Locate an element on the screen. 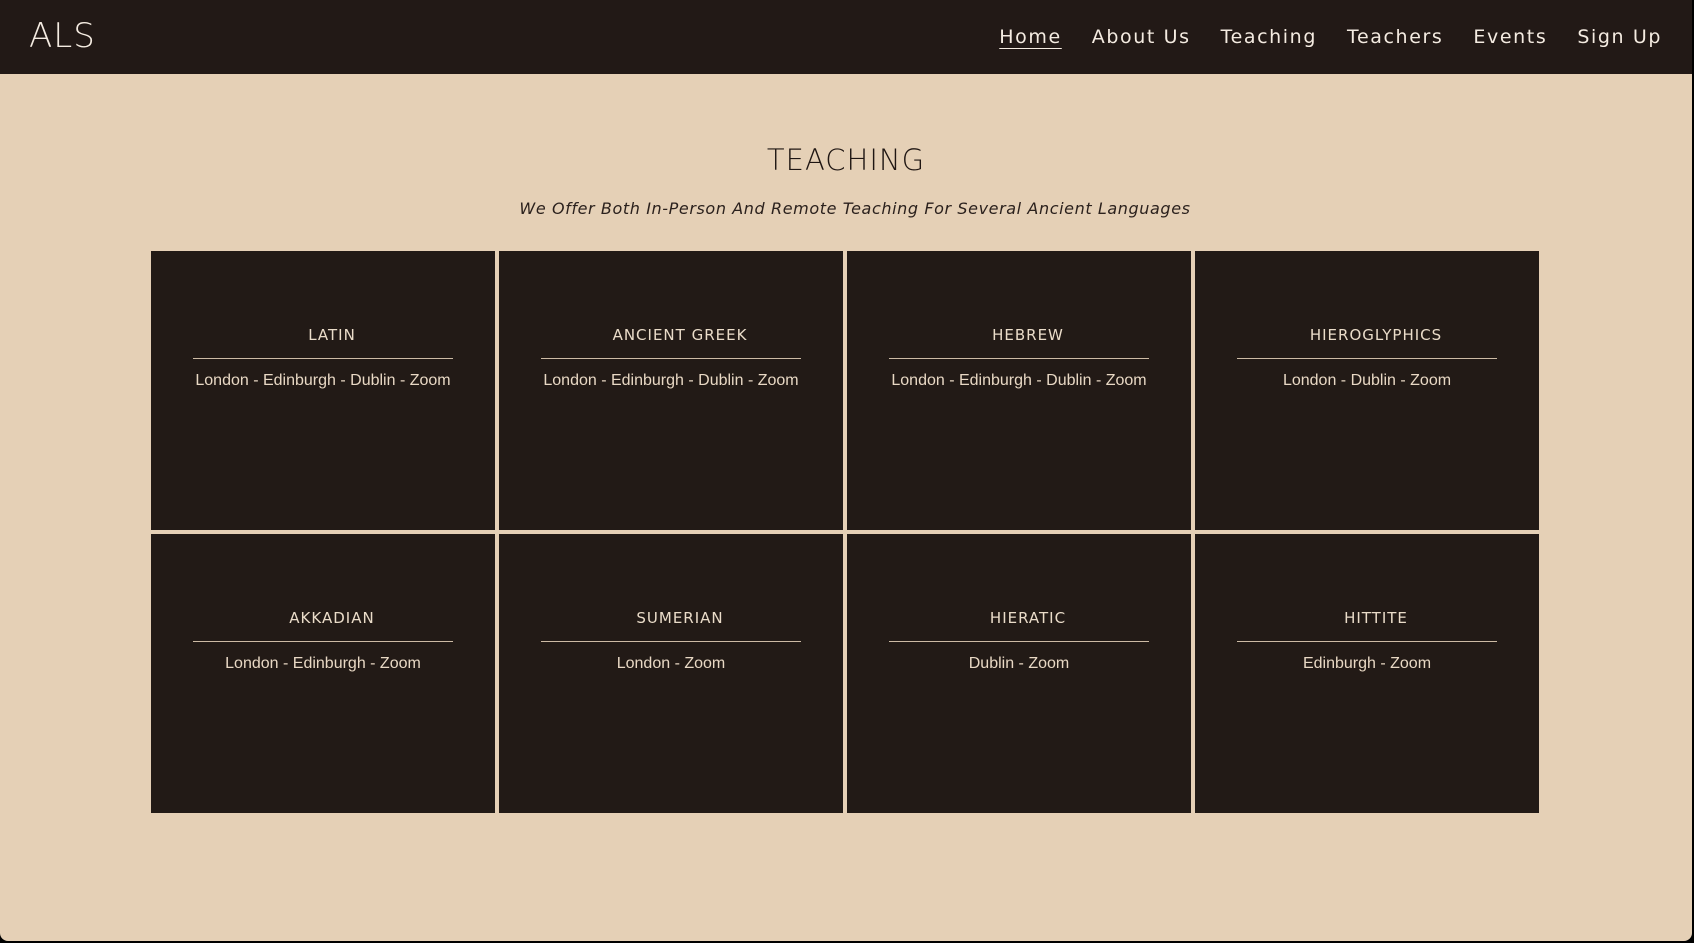  course-card-akkadian: AKKADIAN London - Edinburgh - Zoom is located at coordinates (323, 673).